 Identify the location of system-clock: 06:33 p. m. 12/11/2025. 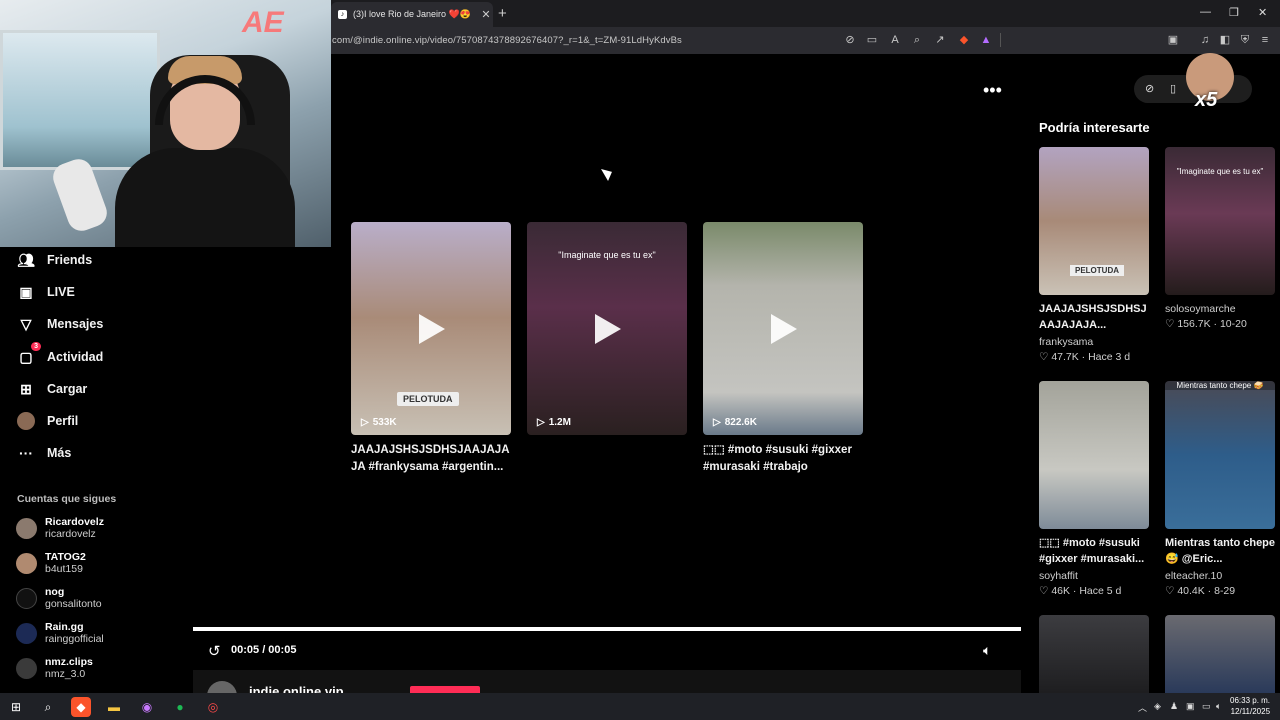
(1250, 706).